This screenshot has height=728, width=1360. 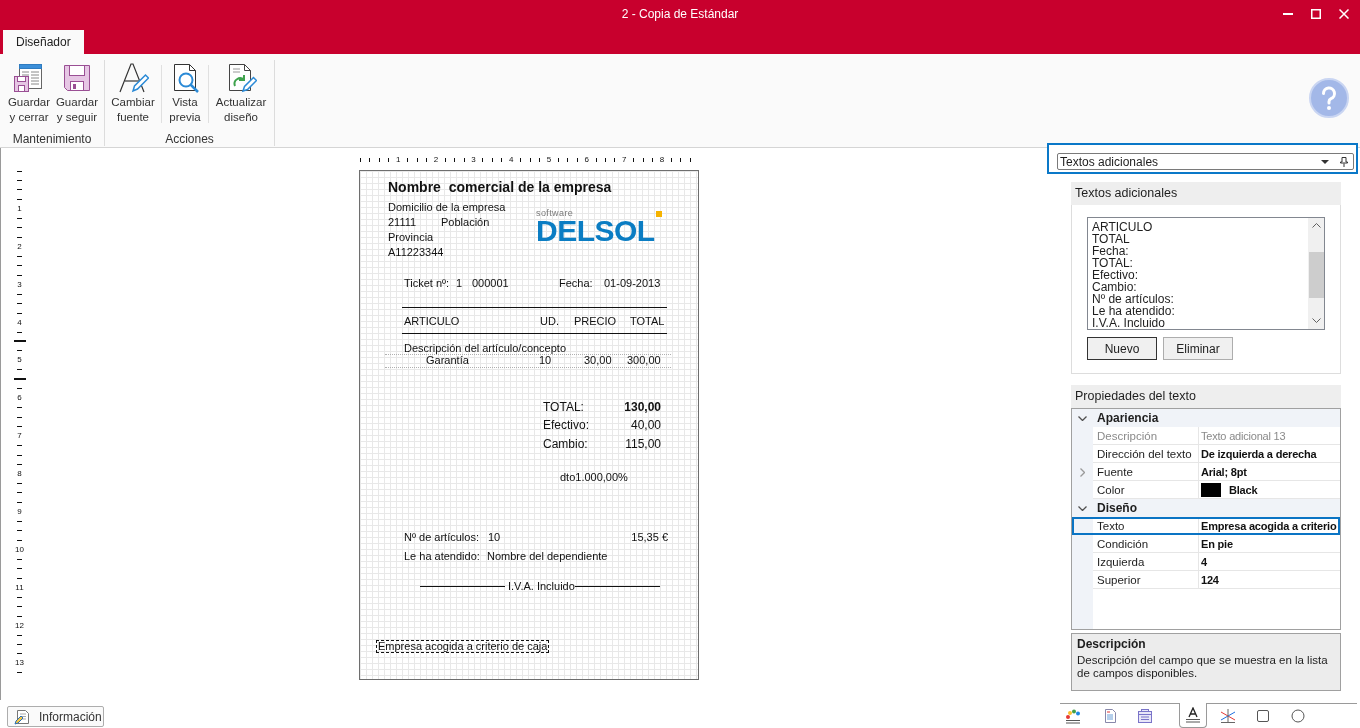 I want to click on property-row: Izquierda 4, so click(x=1206, y=562).